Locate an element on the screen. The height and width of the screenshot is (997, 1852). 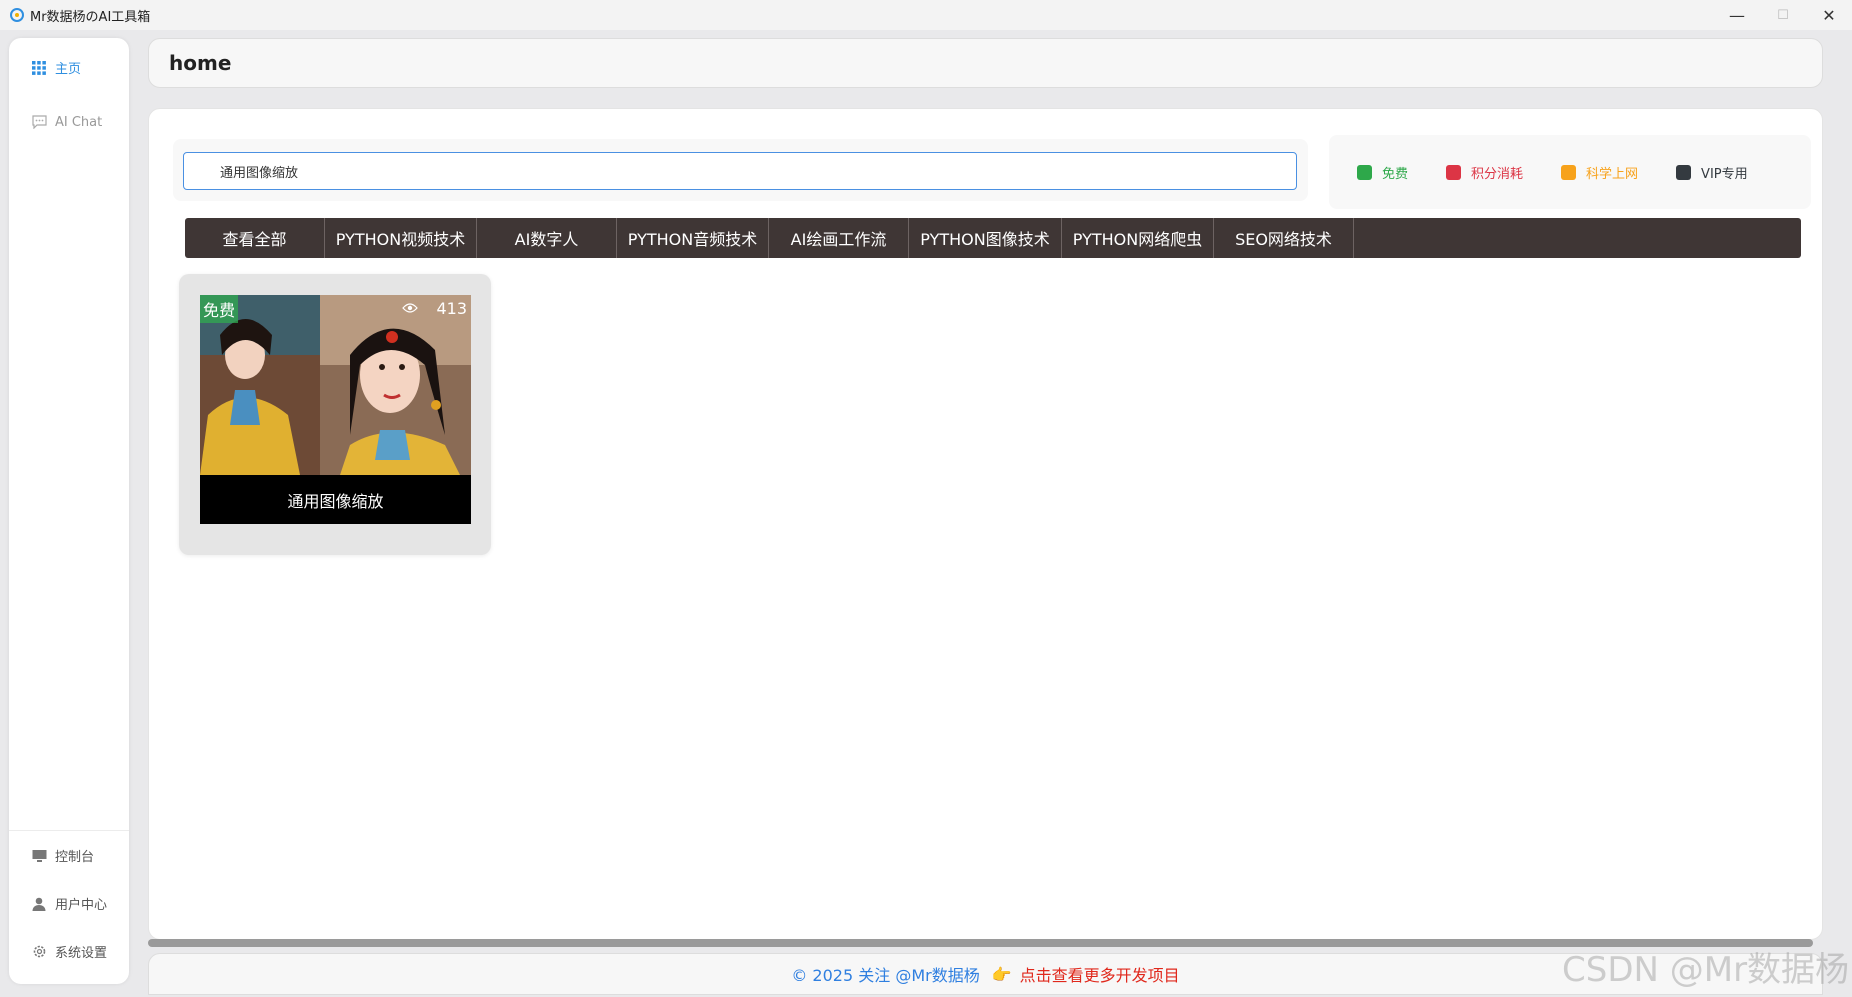
monitor-icon is located at coordinates (39, 856).